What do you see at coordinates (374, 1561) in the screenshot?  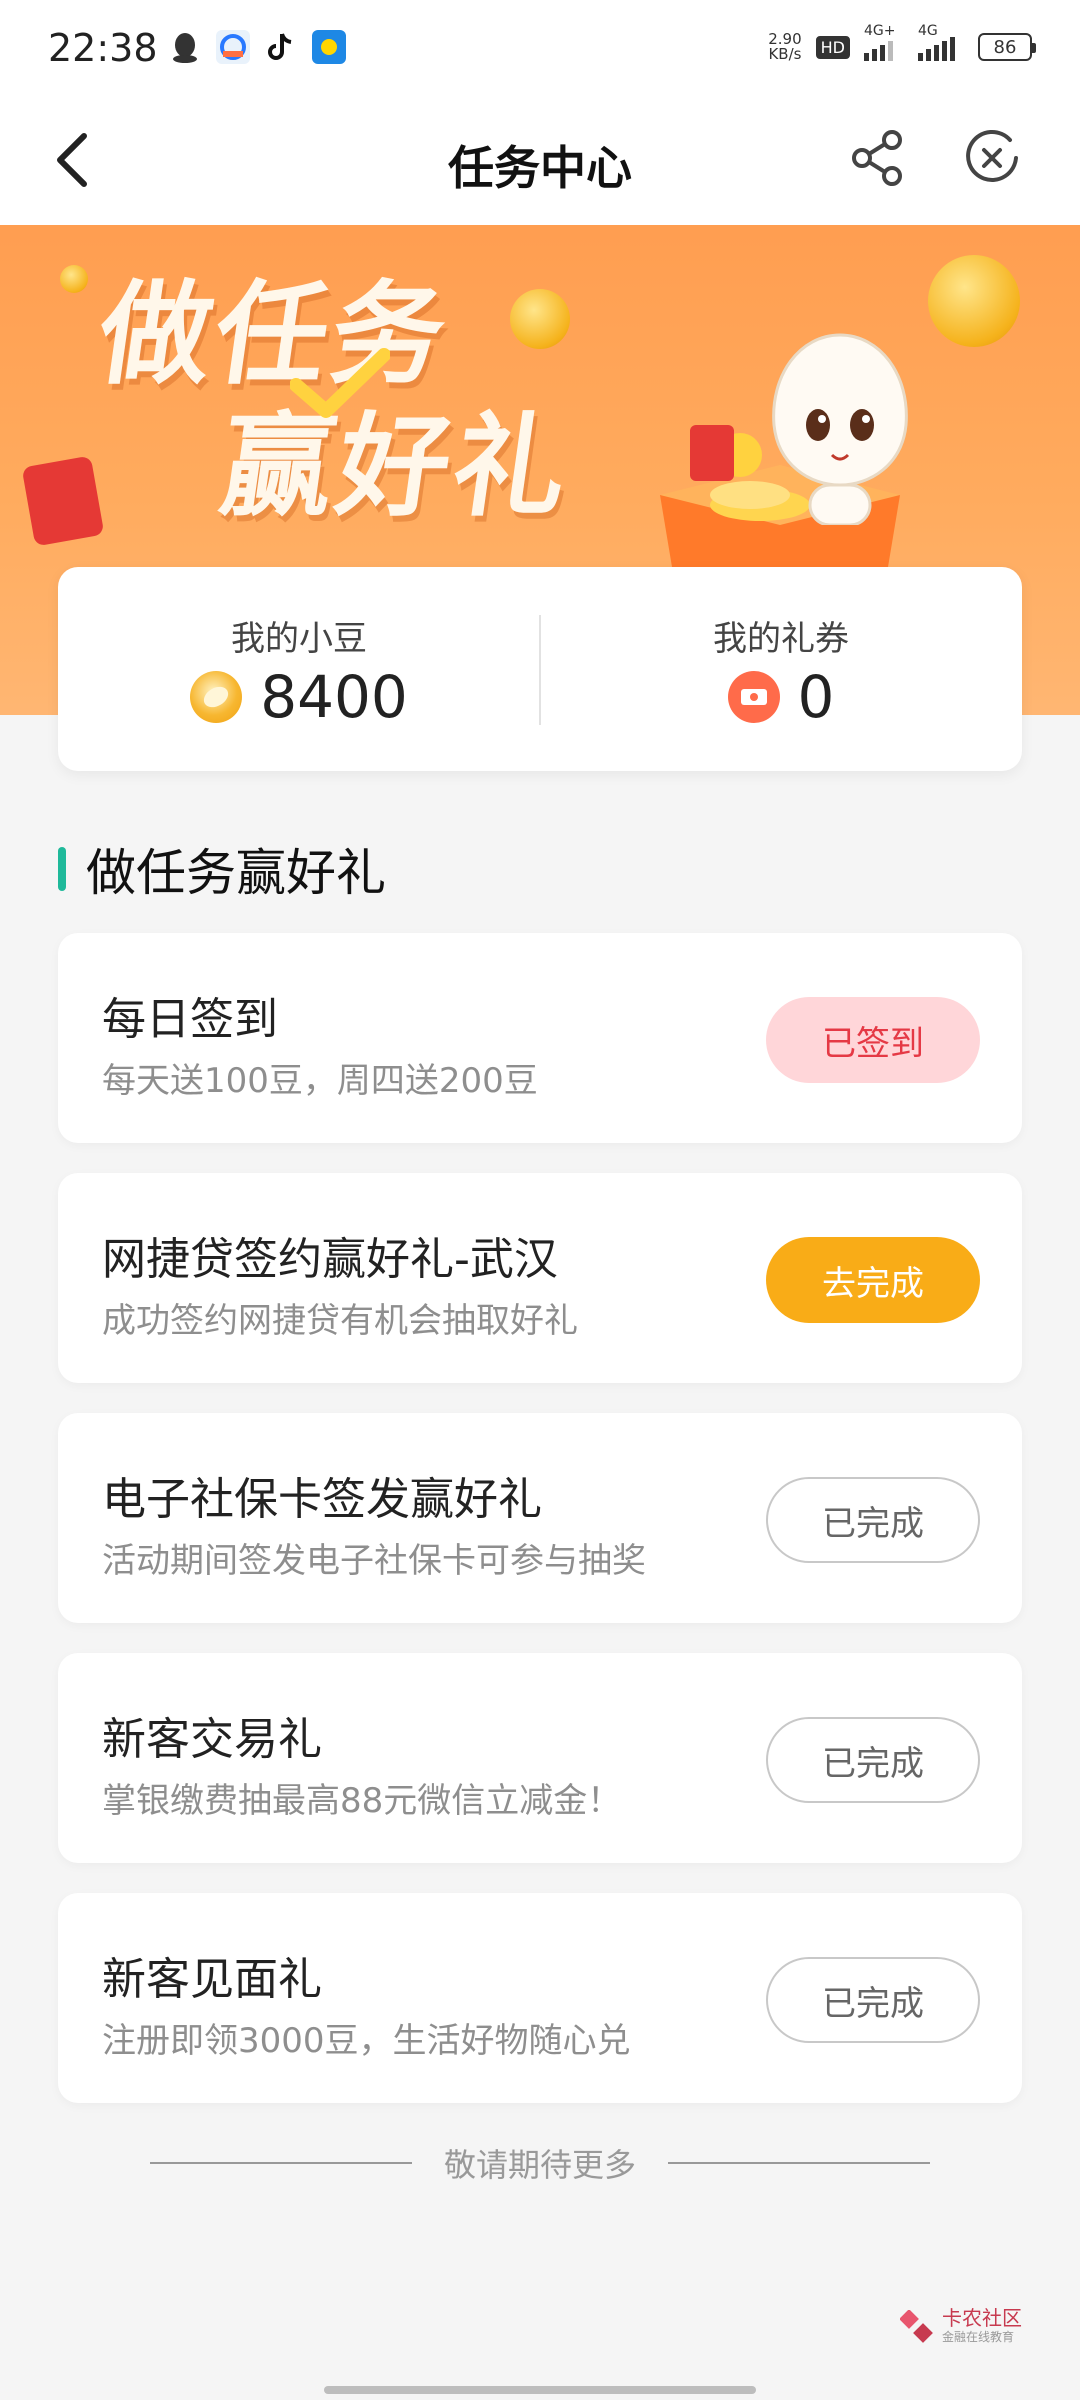 I see `task-description: 活动期间签发电子社保卡可参与抽奖` at bounding box center [374, 1561].